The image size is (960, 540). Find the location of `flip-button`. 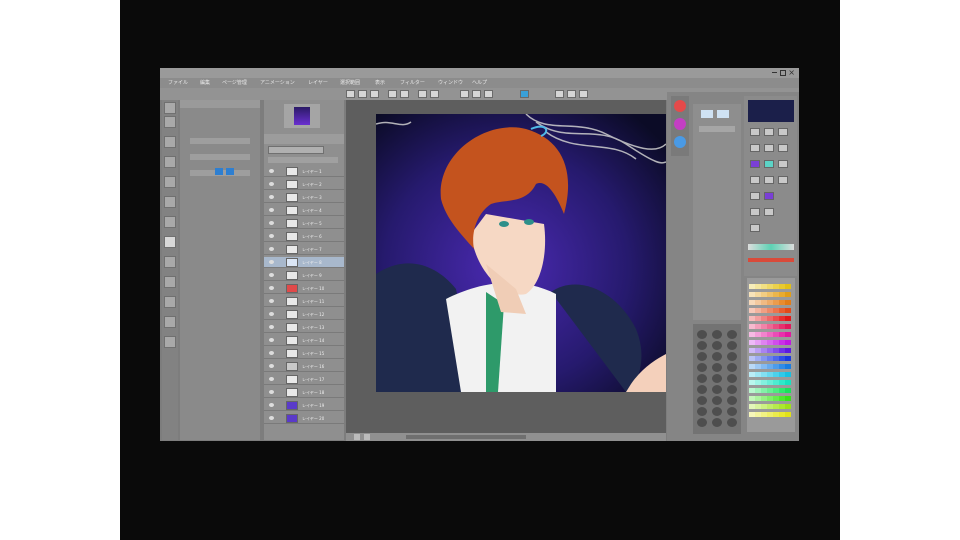

flip-button is located at coordinates (583, 94).